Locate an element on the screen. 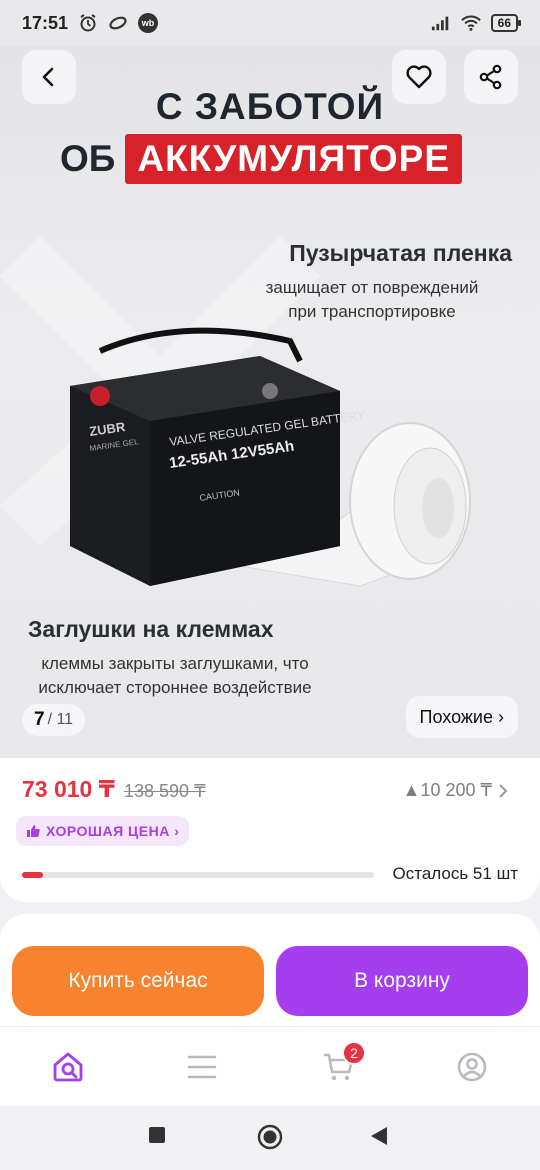  thumbs-up-icon is located at coordinates (33, 831).